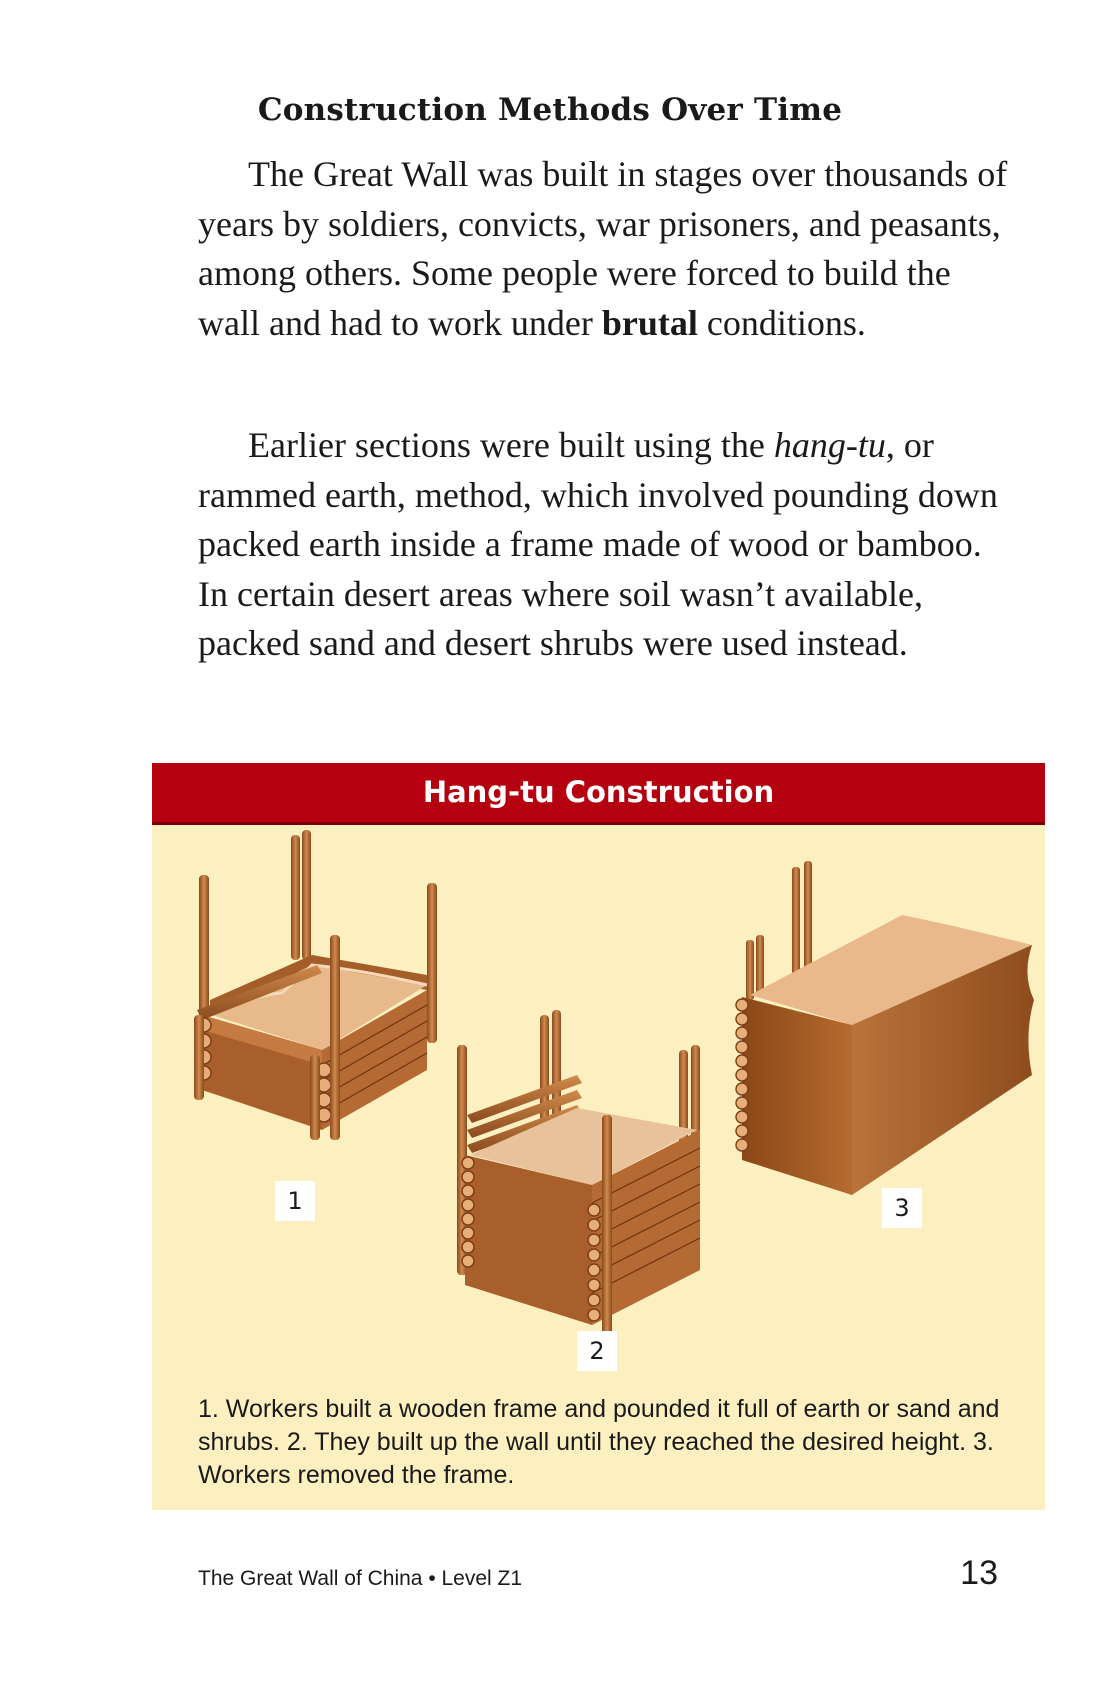 The width and height of the screenshot is (1100, 1700). Describe the element at coordinates (511, 445) in the screenshot. I see `paragraph-2-text: Earlier sections were built using the` at that location.